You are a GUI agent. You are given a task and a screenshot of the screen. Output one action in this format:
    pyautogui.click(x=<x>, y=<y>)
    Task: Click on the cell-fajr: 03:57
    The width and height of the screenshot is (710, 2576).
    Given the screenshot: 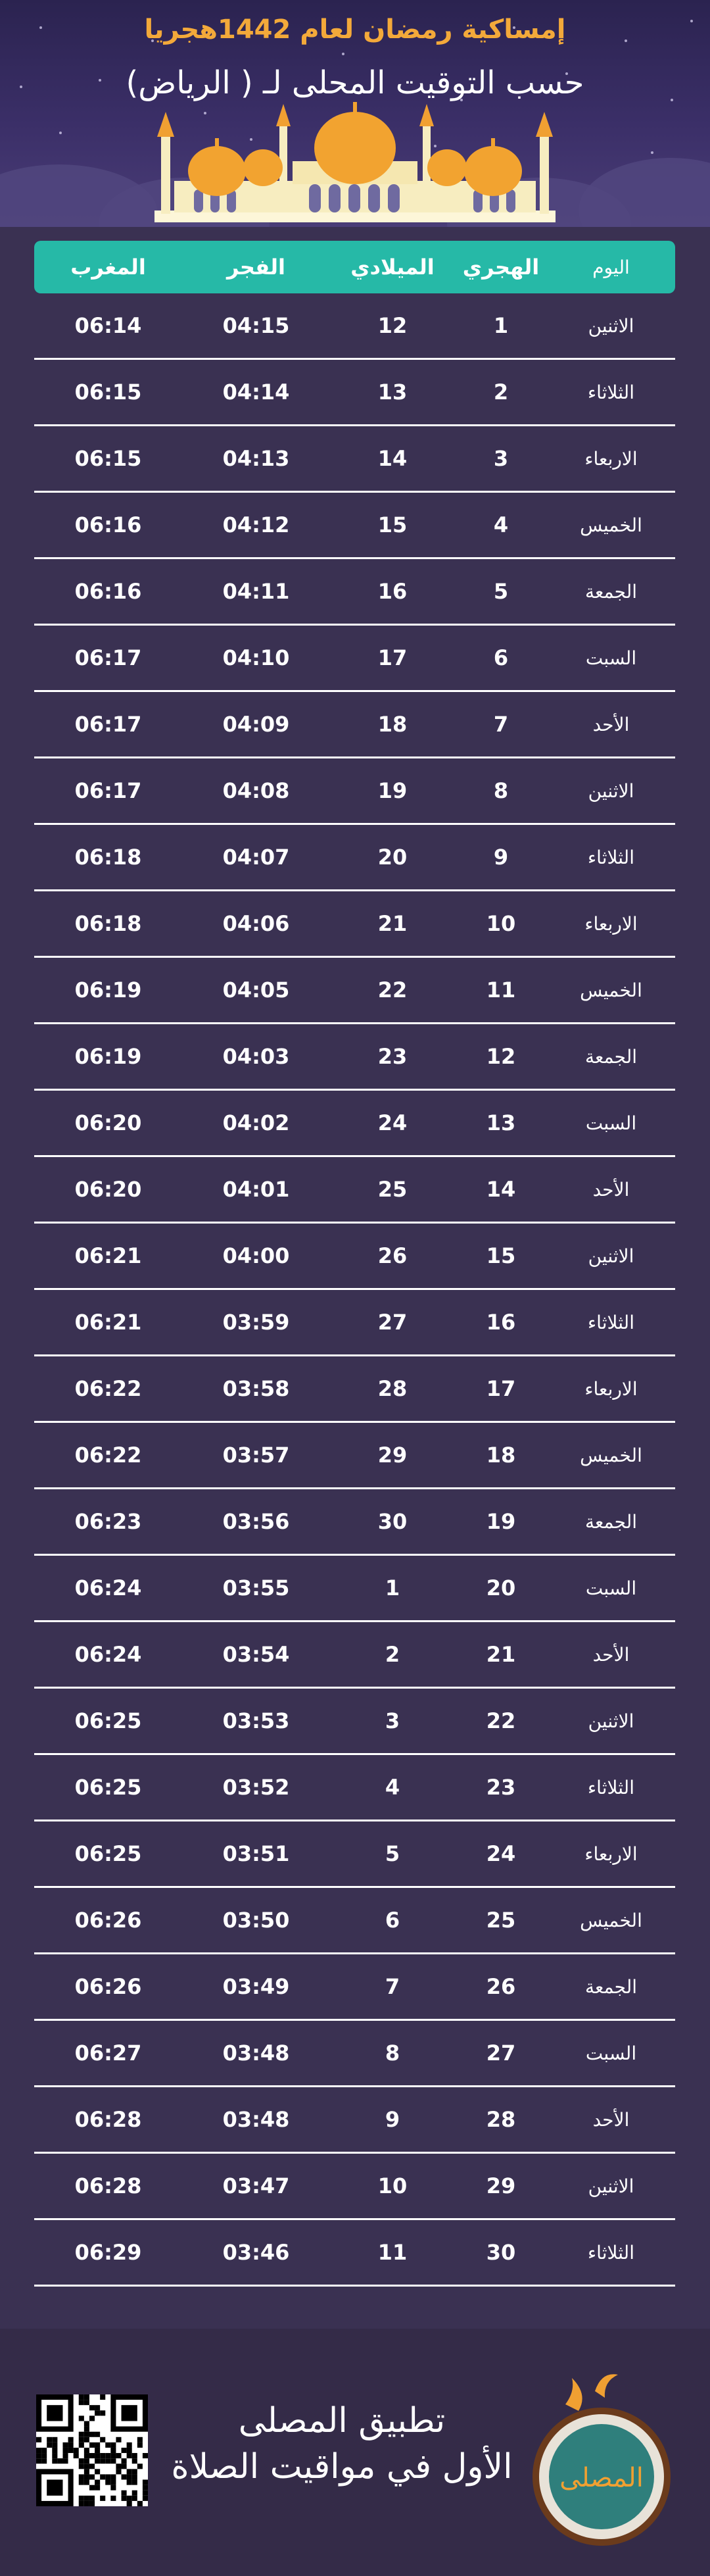 What is the action you would take?
    pyautogui.click(x=256, y=1455)
    